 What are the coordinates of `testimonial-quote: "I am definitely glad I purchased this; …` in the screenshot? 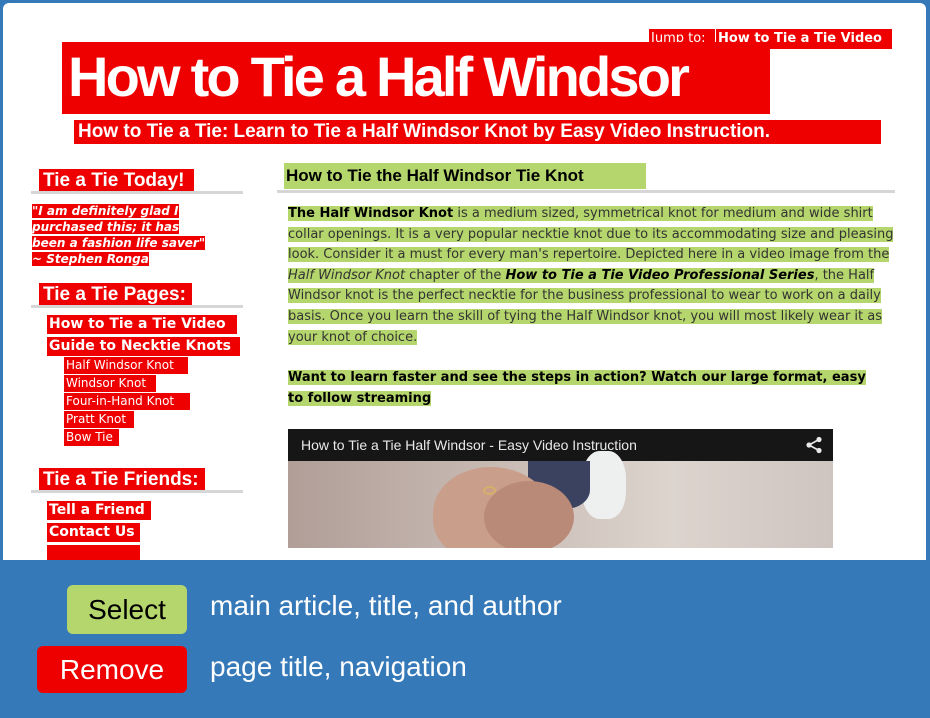 It's located at (135, 235).